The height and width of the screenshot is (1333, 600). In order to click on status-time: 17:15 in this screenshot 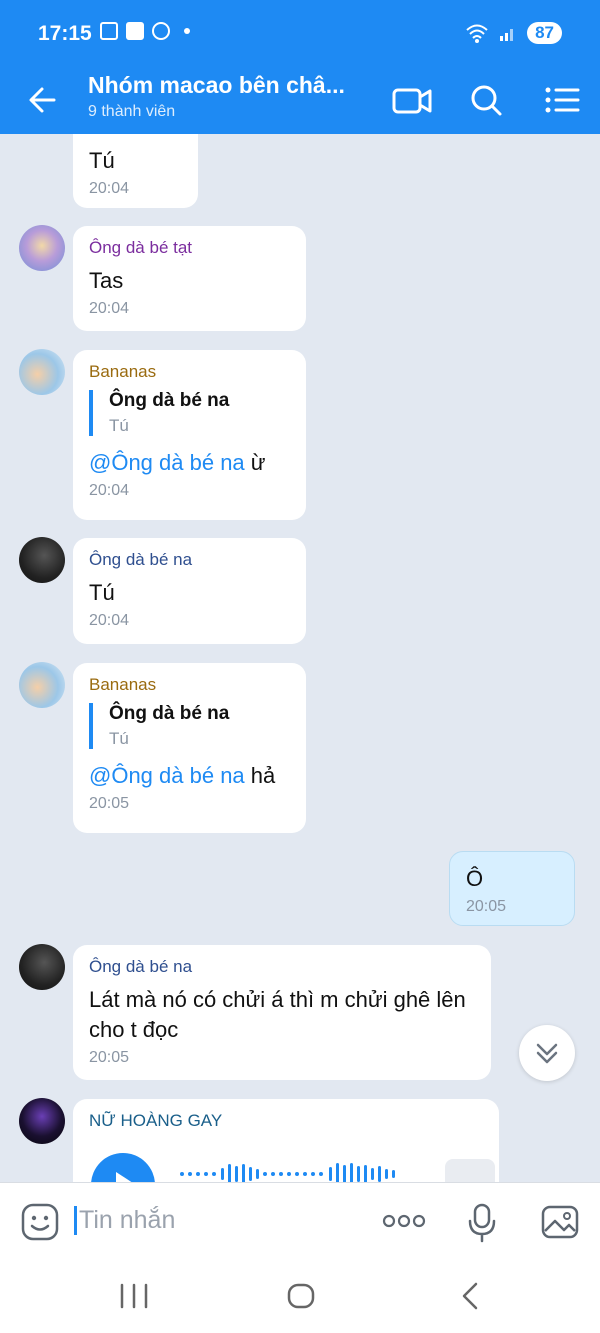, I will do `click(65, 33)`.